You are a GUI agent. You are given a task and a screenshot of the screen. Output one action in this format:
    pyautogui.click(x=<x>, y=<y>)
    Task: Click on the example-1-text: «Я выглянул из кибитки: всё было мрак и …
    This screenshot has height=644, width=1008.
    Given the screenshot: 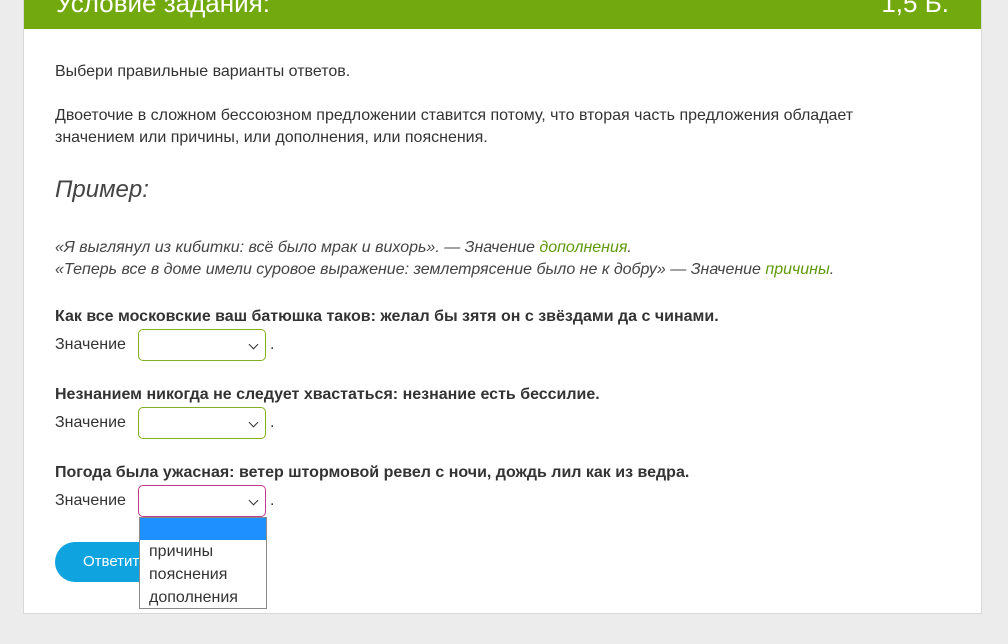 What is the action you would take?
    pyautogui.click(x=297, y=247)
    